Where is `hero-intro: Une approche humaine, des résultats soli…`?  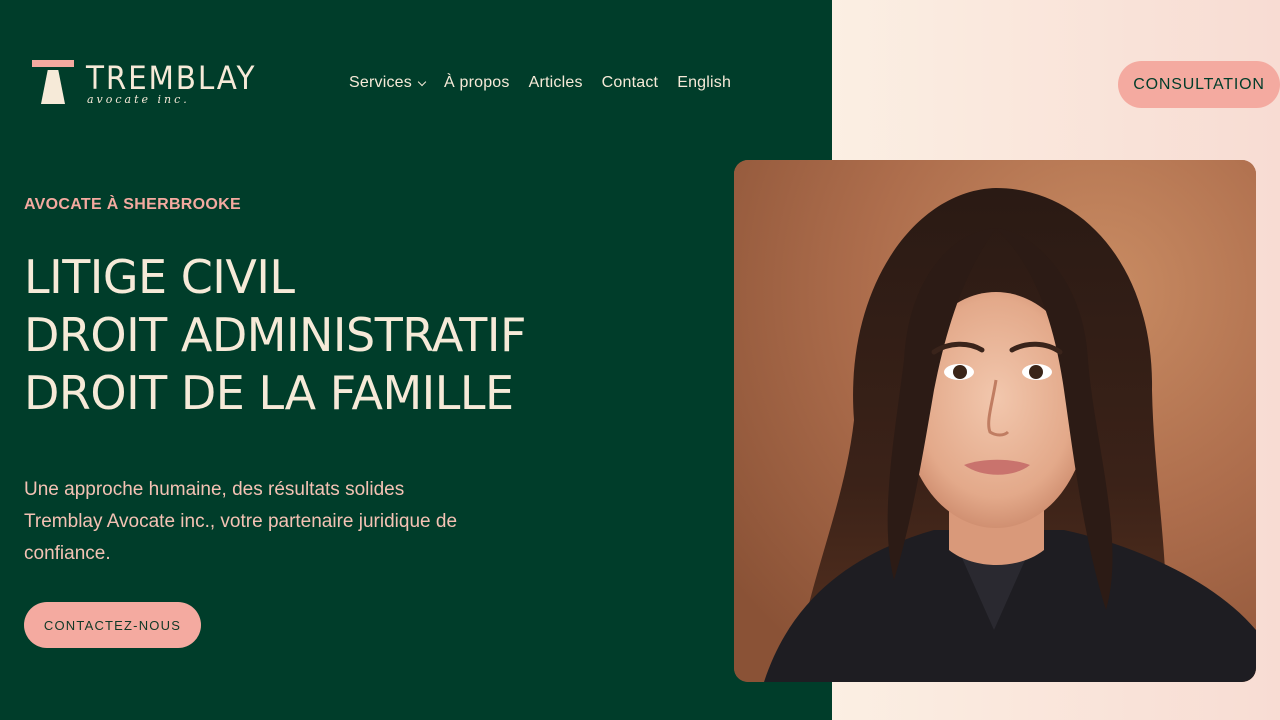 hero-intro: Une approche humaine, des résultats soli… is located at coordinates (259, 522).